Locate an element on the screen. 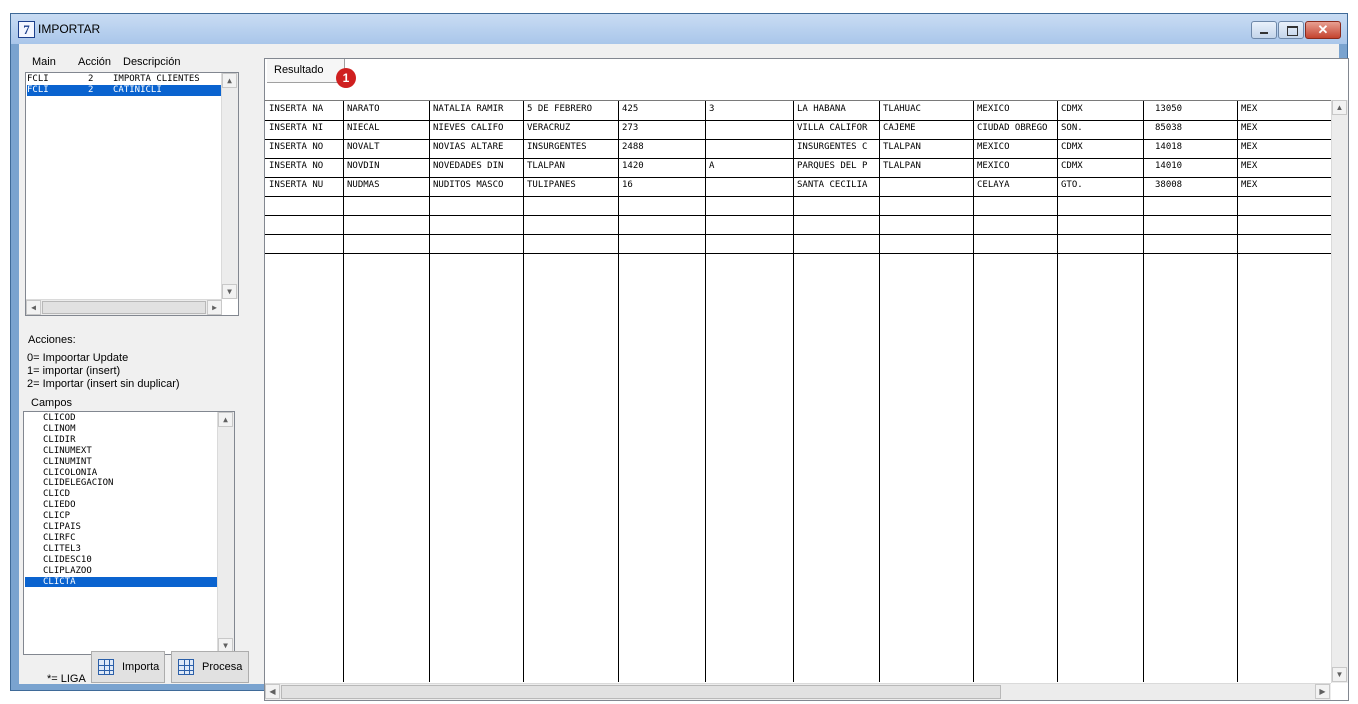 The image size is (1358, 704). grid-cell: 38008 is located at coordinates (1190, 186).